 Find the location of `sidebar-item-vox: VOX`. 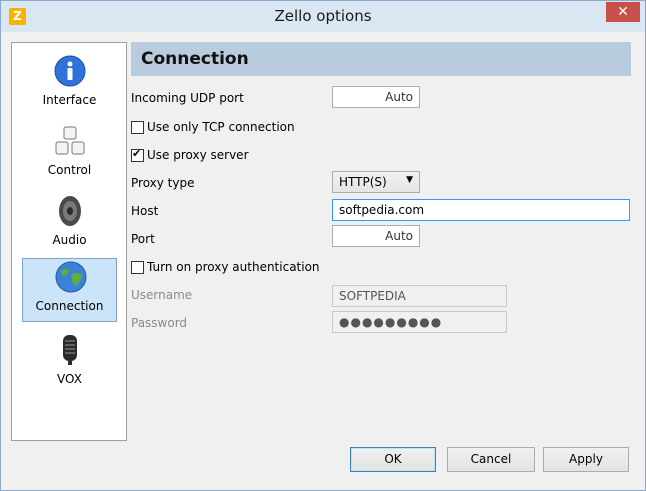

sidebar-item-vox: VOX is located at coordinates (69, 364).